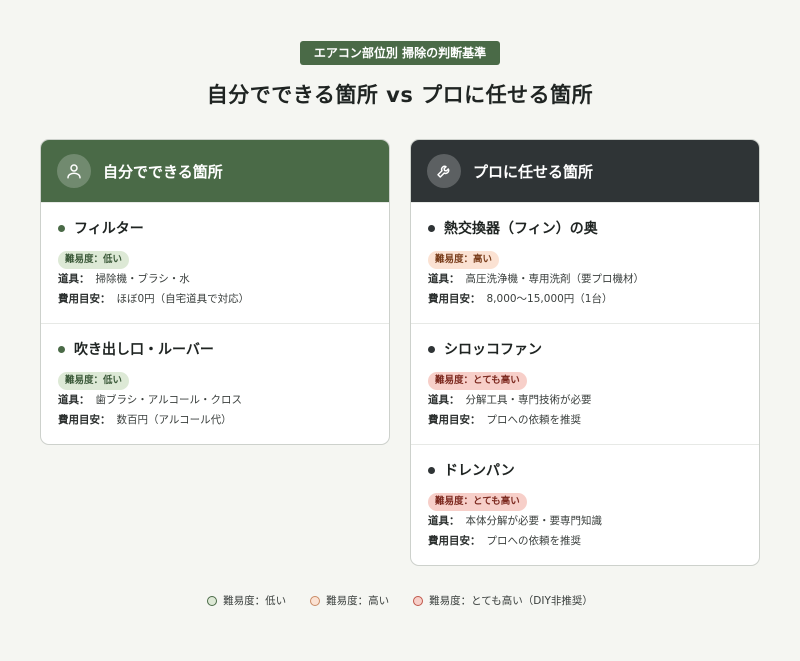 This screenshot has width=800, height=661. I want to click on item-title: ドレンパン, so click(585, 470).